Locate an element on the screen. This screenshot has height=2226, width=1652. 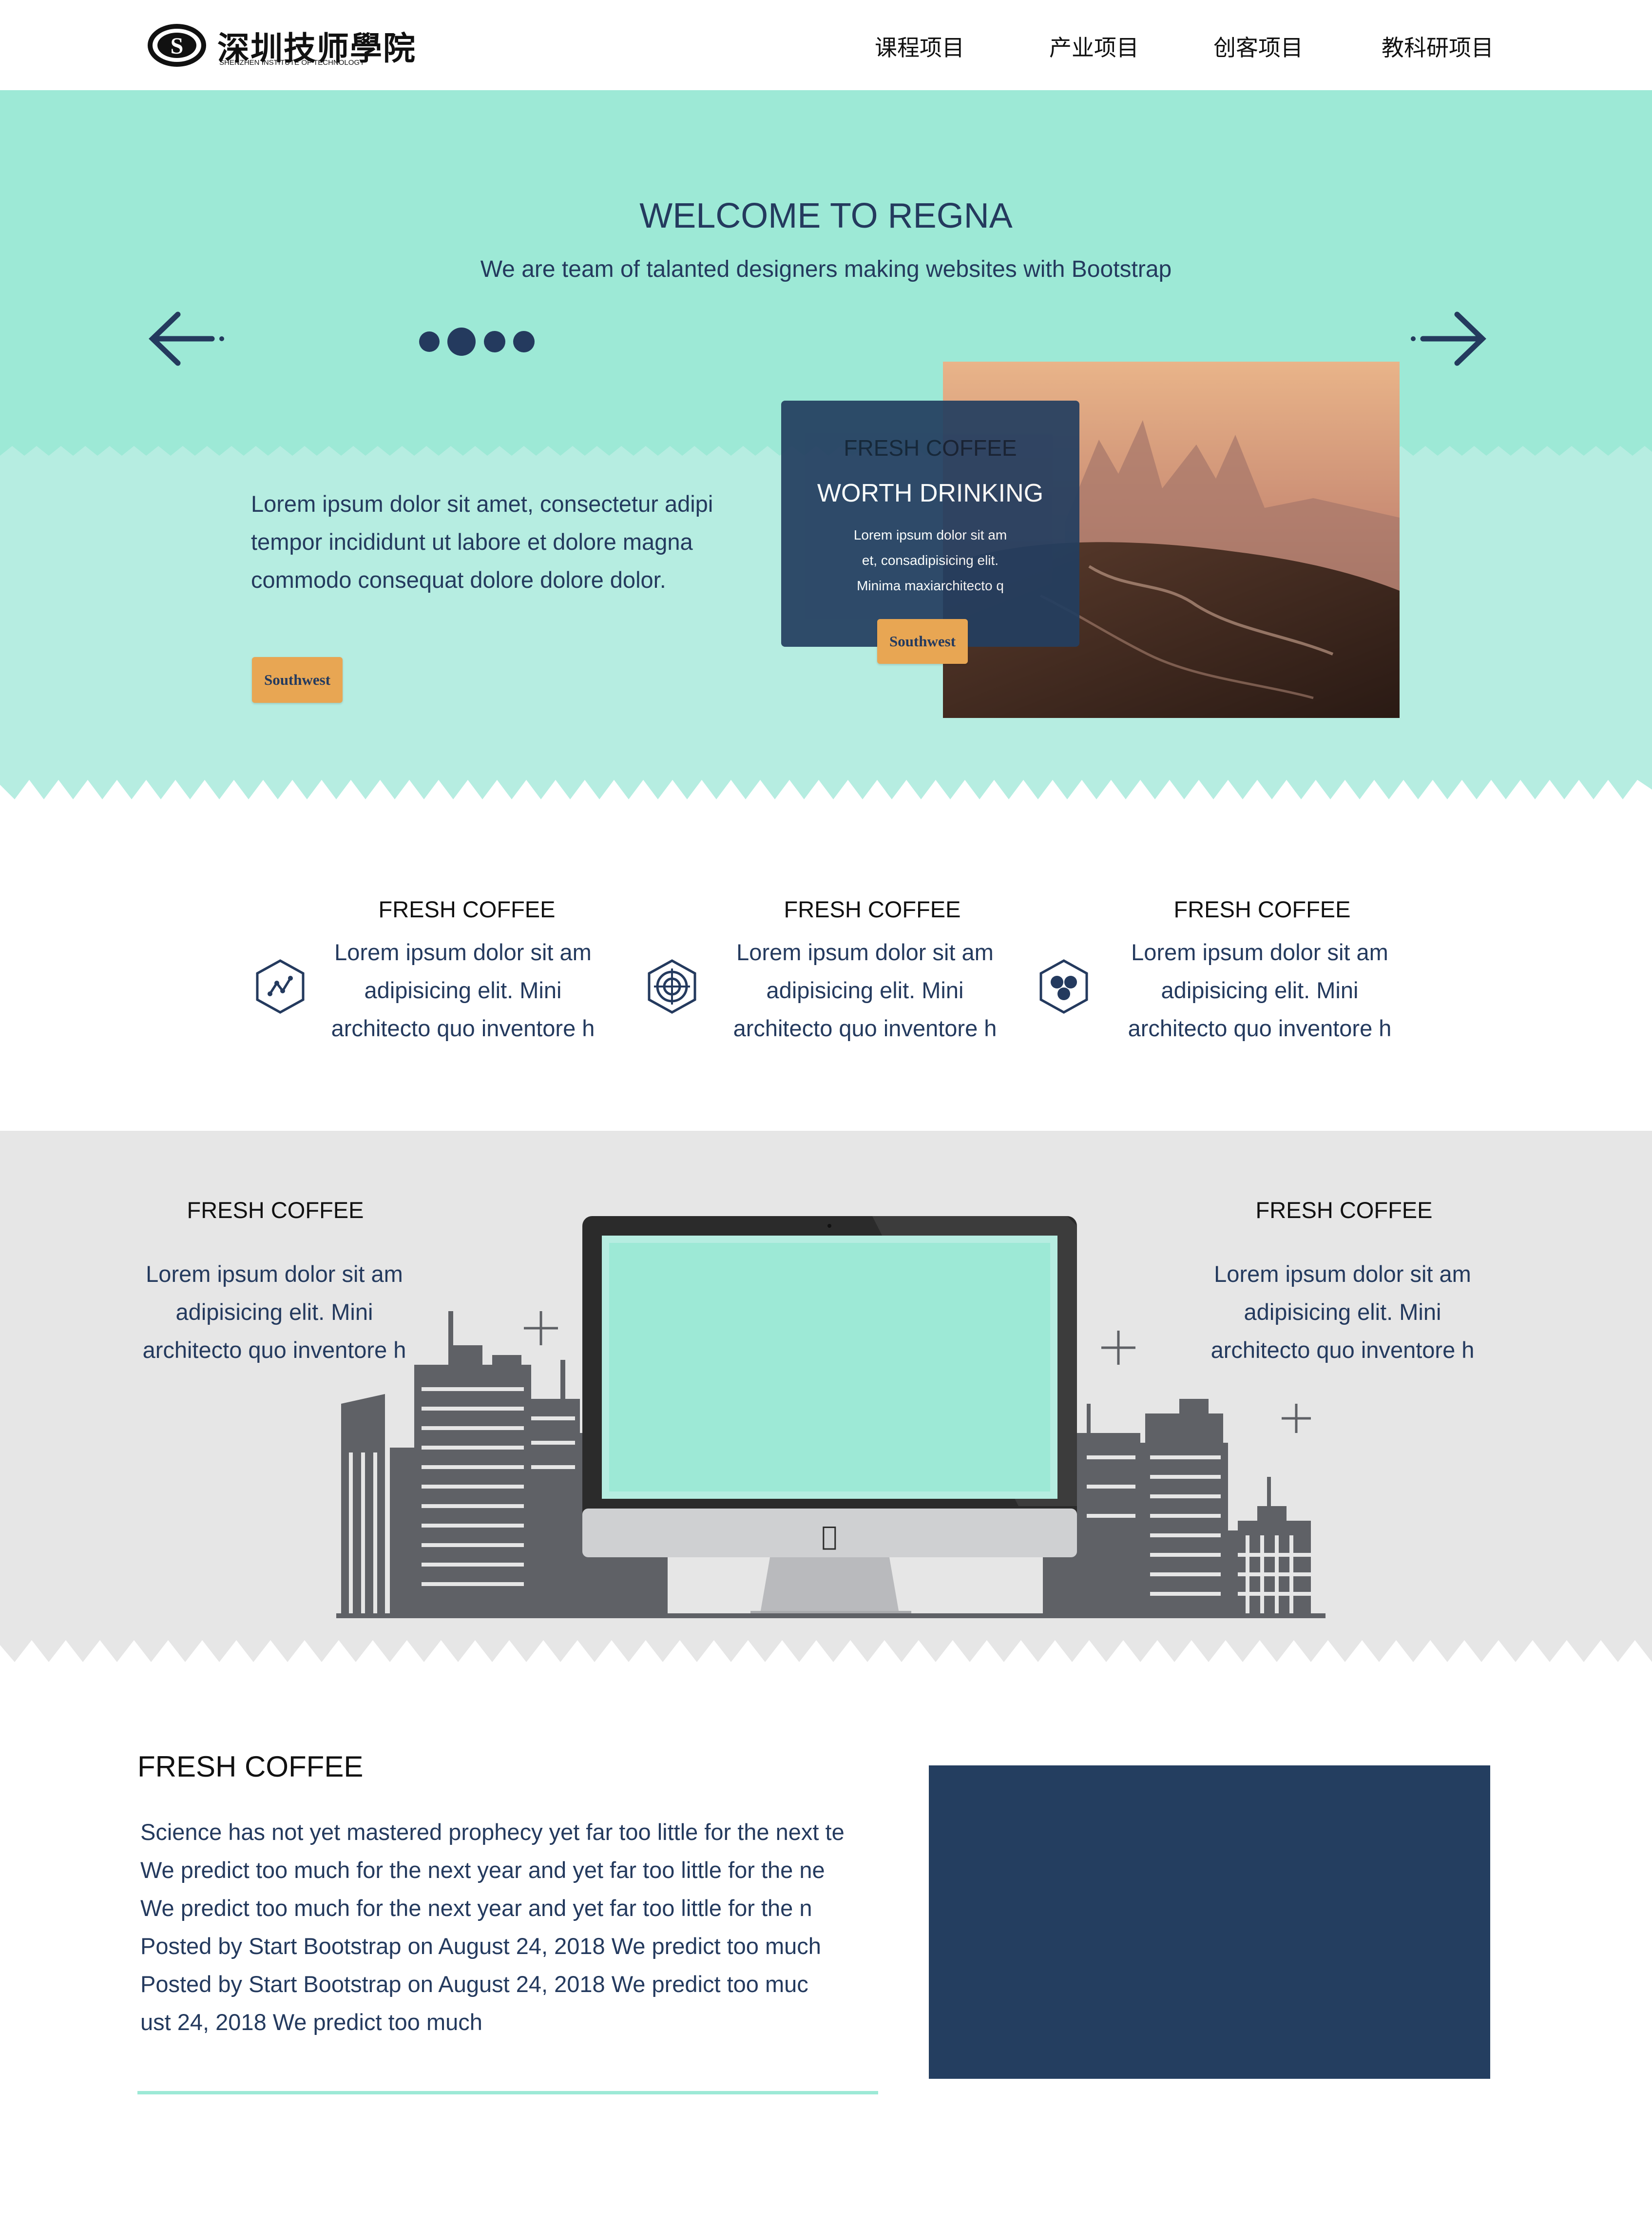
card-title: FRESH COFFEE is located at coordinates (931, 448).